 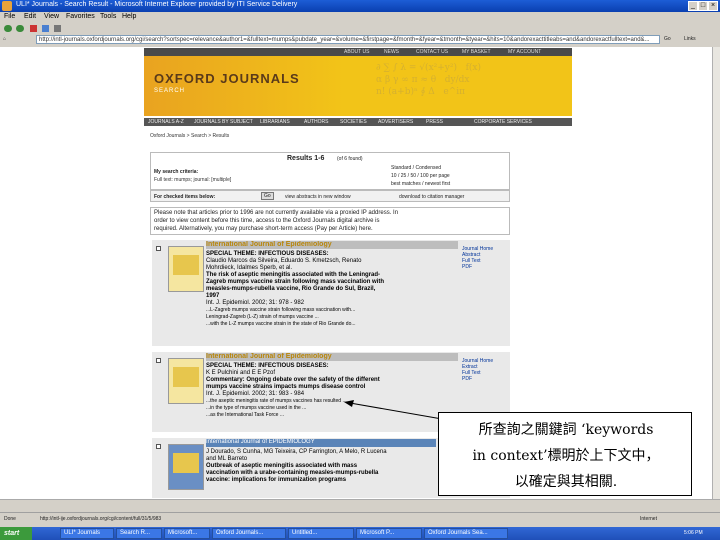 I want to click on results-count: Results 1-6, so click(x=306, y=158).